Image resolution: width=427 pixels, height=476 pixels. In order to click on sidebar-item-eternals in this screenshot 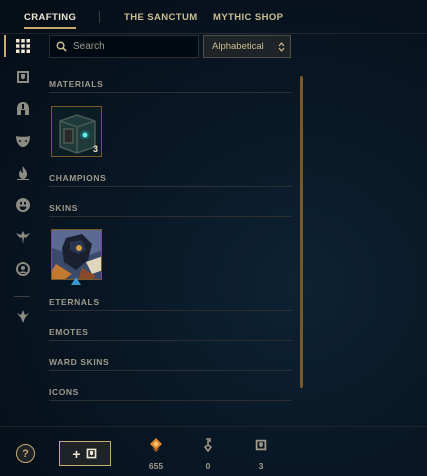, I will do `click(23, 173)`.